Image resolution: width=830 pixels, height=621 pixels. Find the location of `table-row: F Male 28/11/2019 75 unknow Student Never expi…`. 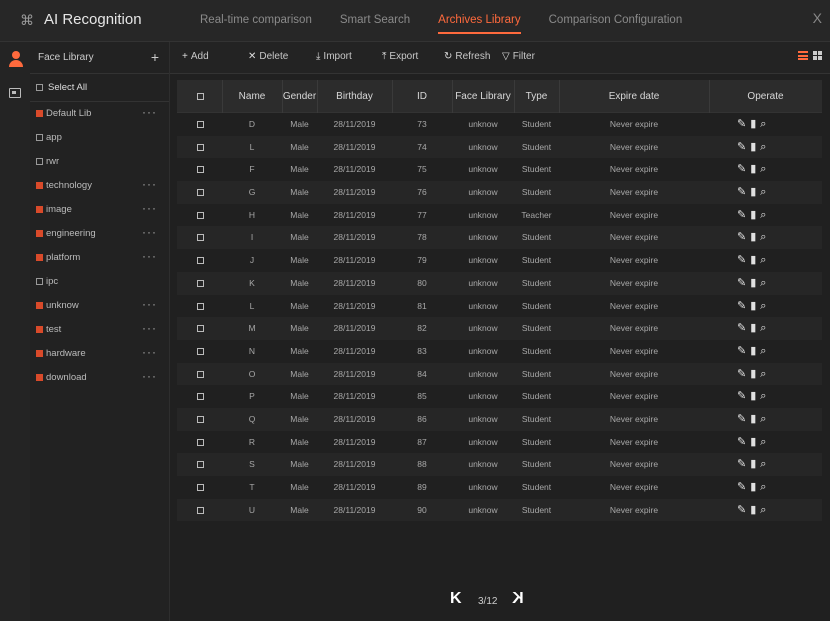

table-row: F Male 28/11/2019 75 unknow Student Never expi… is located at coordinates (499, 169).